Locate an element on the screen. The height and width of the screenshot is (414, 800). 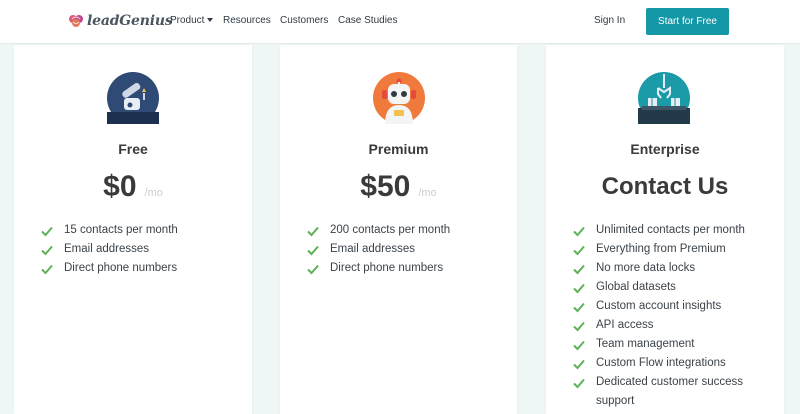
plan-name: Enterprise is located at coordinates (665, 149).